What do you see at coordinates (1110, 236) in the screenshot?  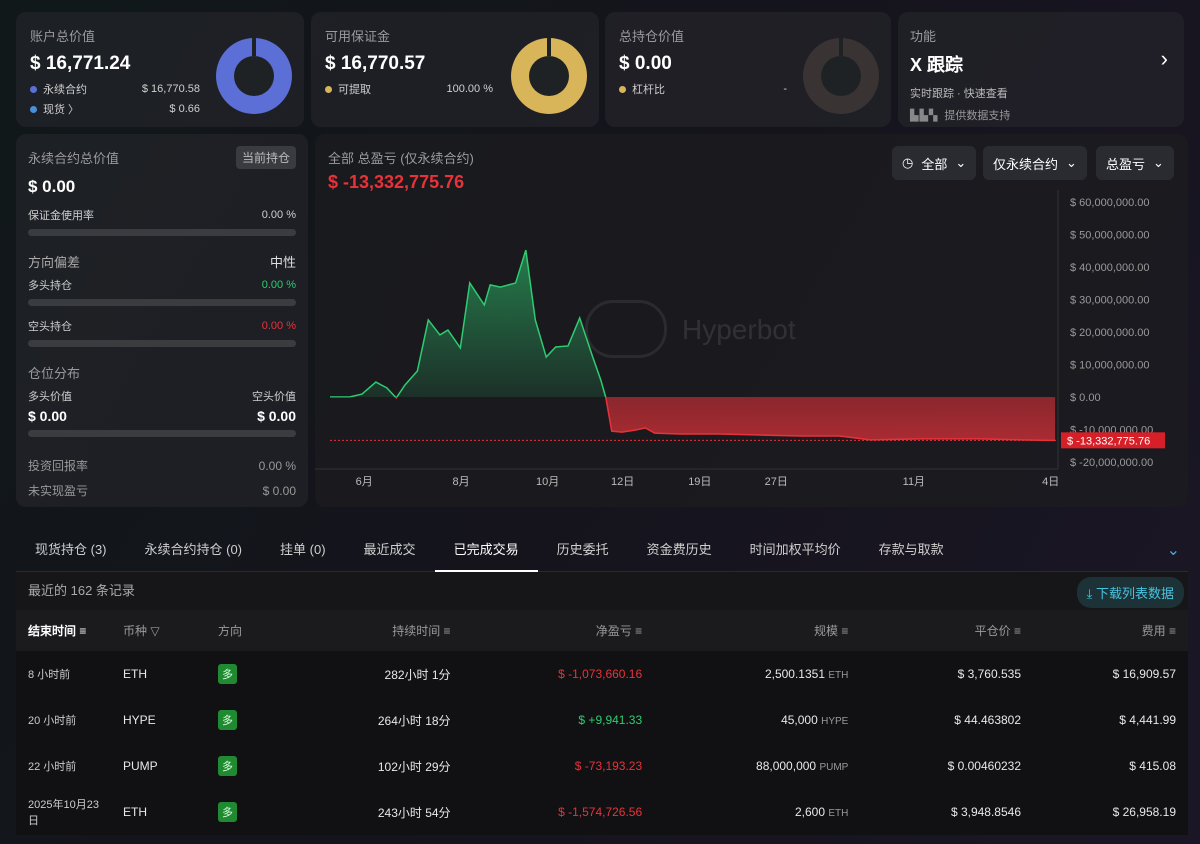 I see `y-tick-label: $ 50,000,000.00` at bounding box center [1110, 236].